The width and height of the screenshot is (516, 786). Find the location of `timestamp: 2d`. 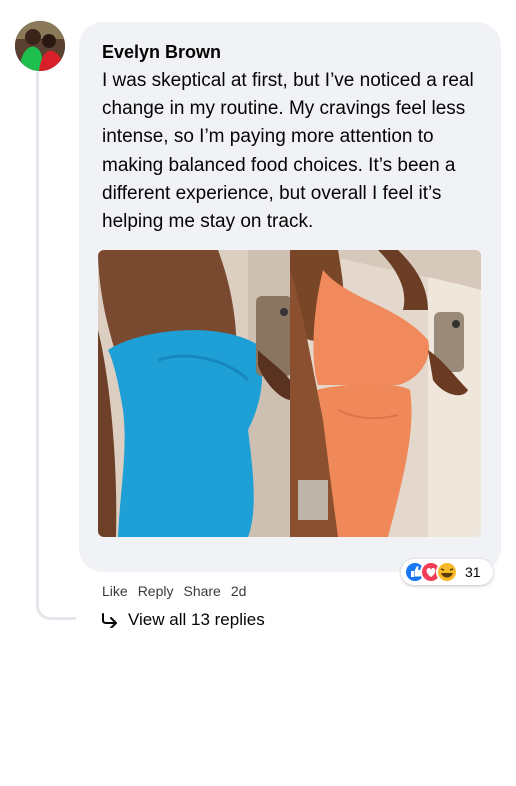

timestamp: 2d is located at coordinates (239, 591).